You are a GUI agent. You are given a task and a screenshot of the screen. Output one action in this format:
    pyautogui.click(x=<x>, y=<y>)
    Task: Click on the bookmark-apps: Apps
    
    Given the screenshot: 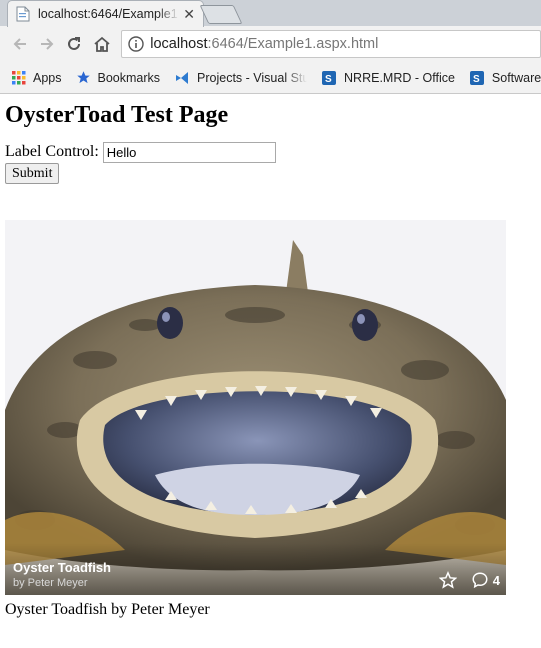 What is the action you would take?
    pyautogui.click(x=37, y=77)
    